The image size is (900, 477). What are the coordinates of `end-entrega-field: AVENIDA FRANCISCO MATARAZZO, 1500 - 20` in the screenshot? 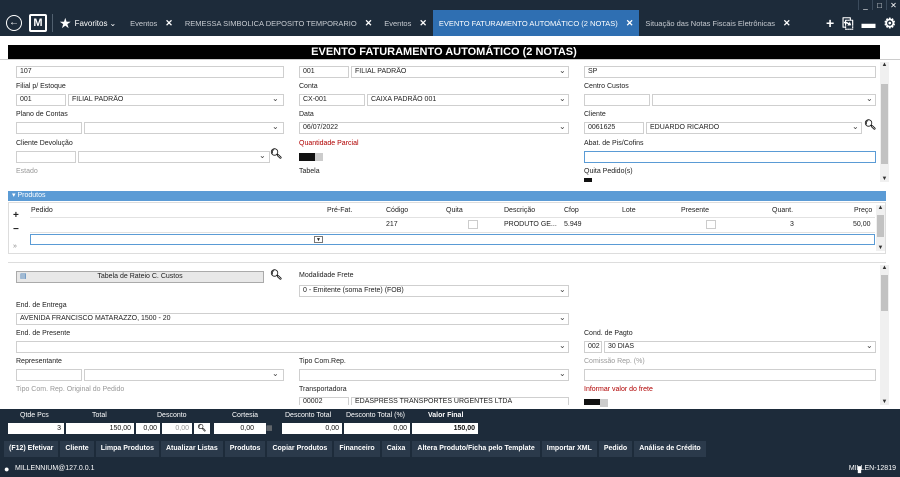 It's located at (292, 319).